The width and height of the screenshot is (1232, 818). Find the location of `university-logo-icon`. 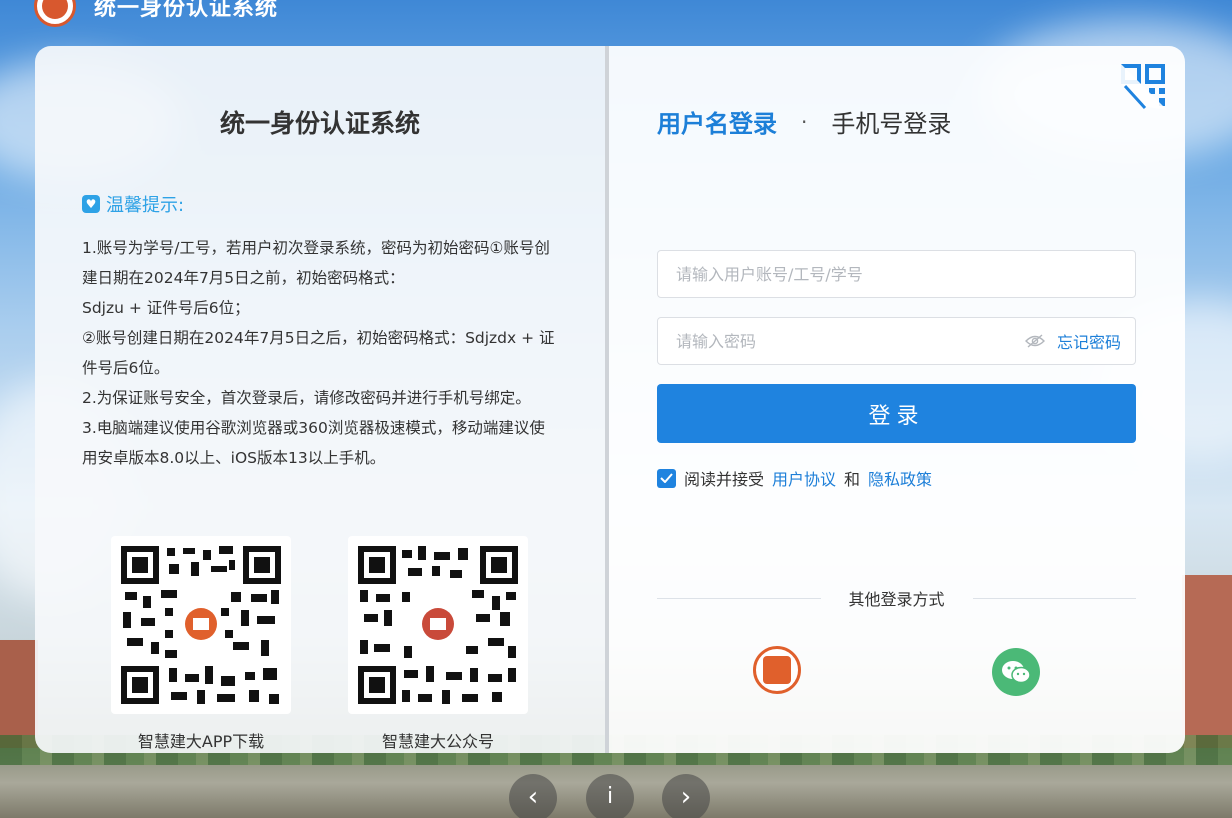

university-logo-icon is located at coordinates (777, 670).